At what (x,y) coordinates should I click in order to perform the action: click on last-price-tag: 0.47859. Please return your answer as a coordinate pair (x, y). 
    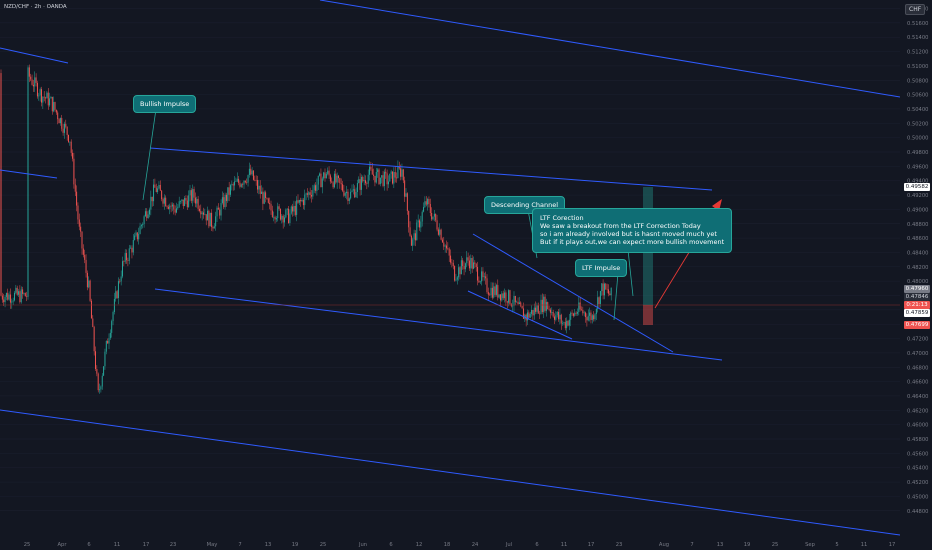
    Looking at the image, I should click on (917, 313).